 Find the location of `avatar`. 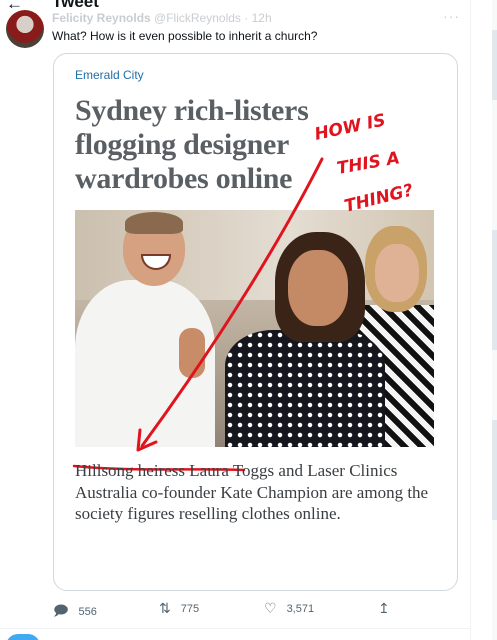

avatar is located at coordinates (25, 29).